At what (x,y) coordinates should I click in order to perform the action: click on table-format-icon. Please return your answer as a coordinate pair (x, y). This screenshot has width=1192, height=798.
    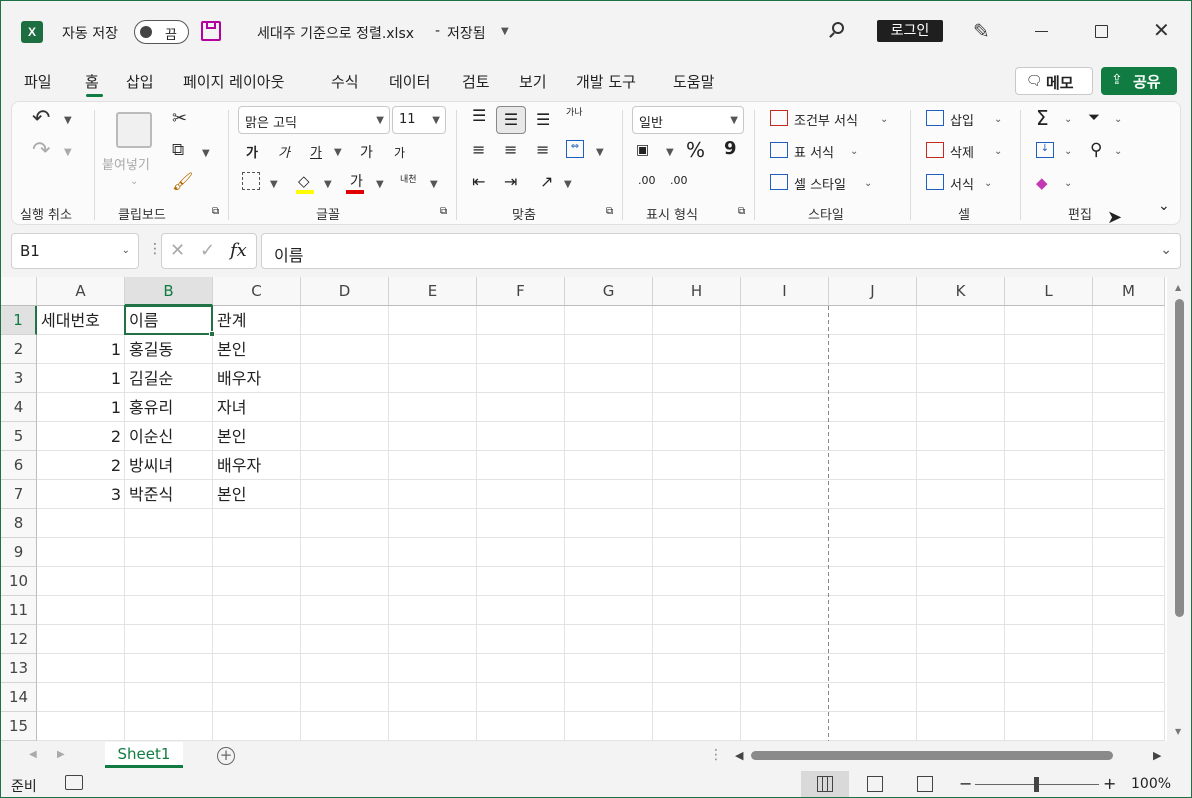
    Looking at the image, I should click on (779, 150).